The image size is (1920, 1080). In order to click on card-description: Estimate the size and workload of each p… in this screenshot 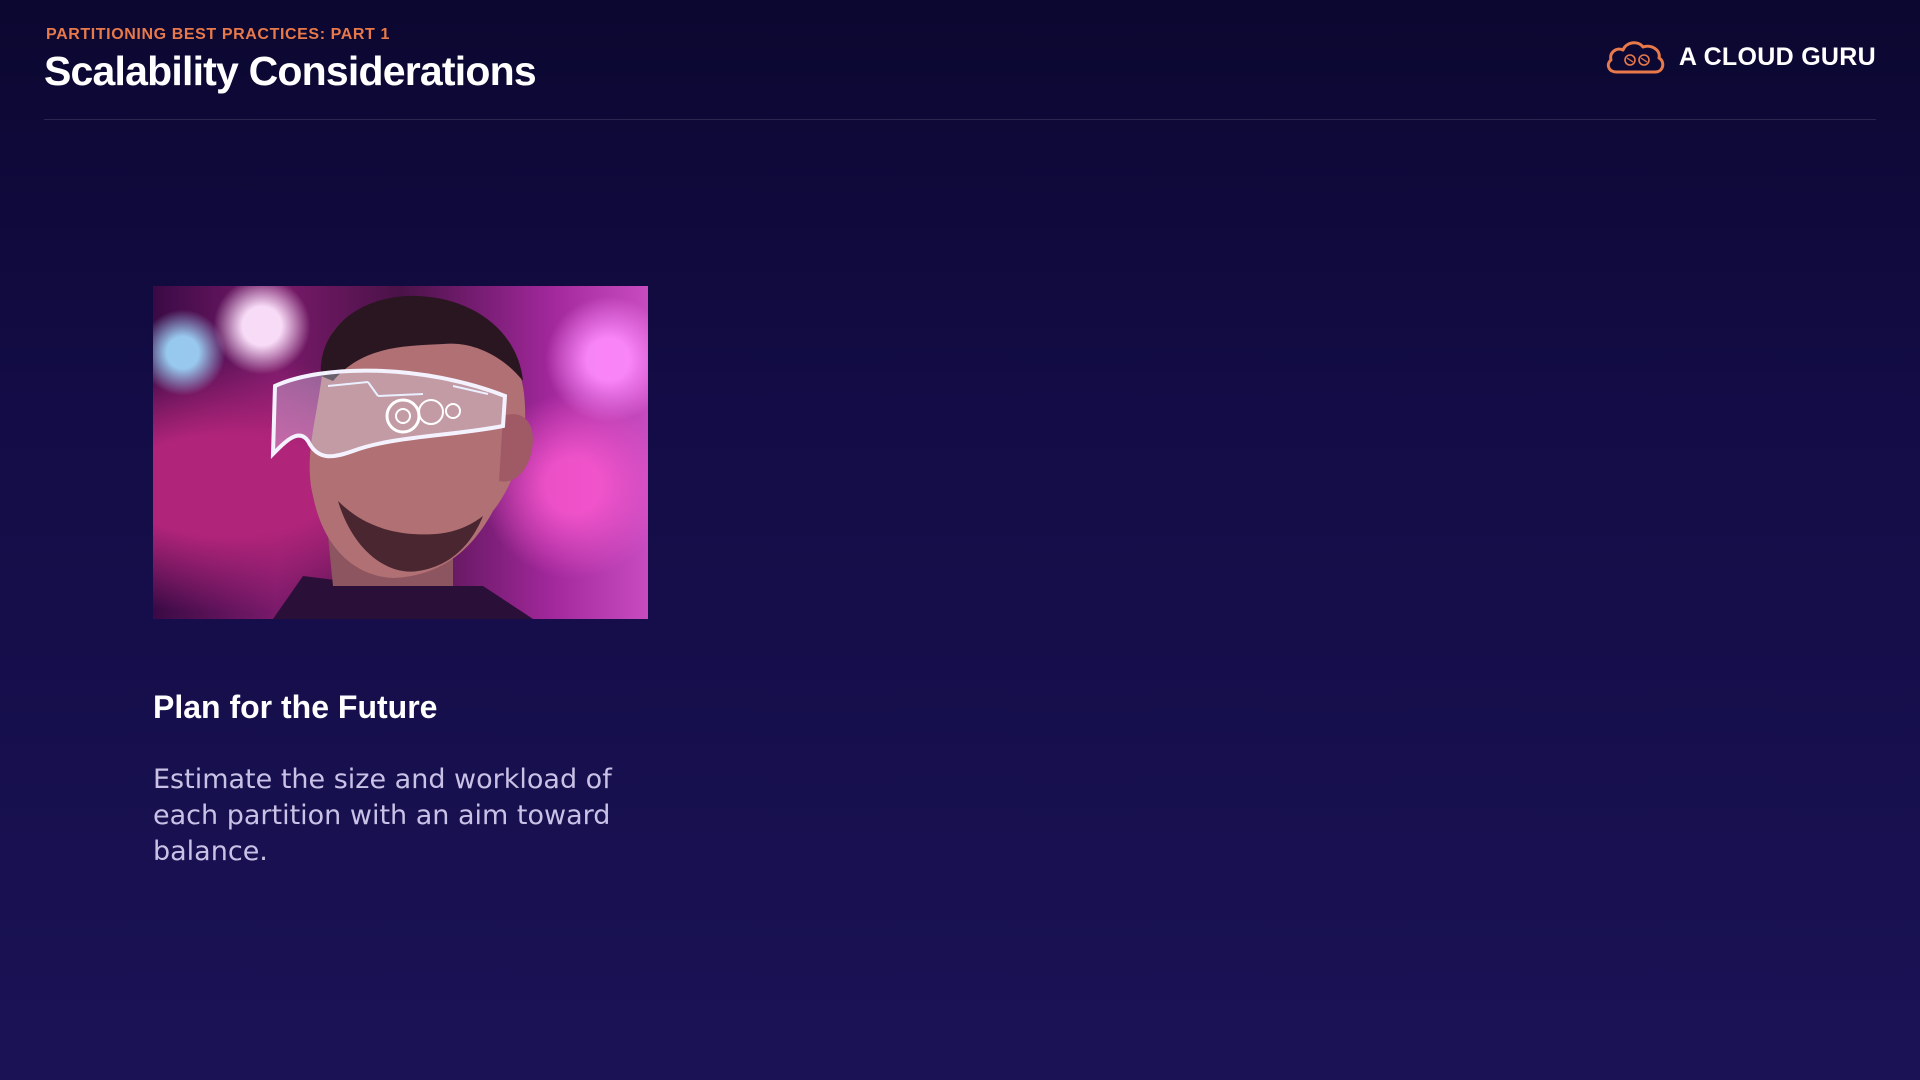, I will do `click(382, 815)`.